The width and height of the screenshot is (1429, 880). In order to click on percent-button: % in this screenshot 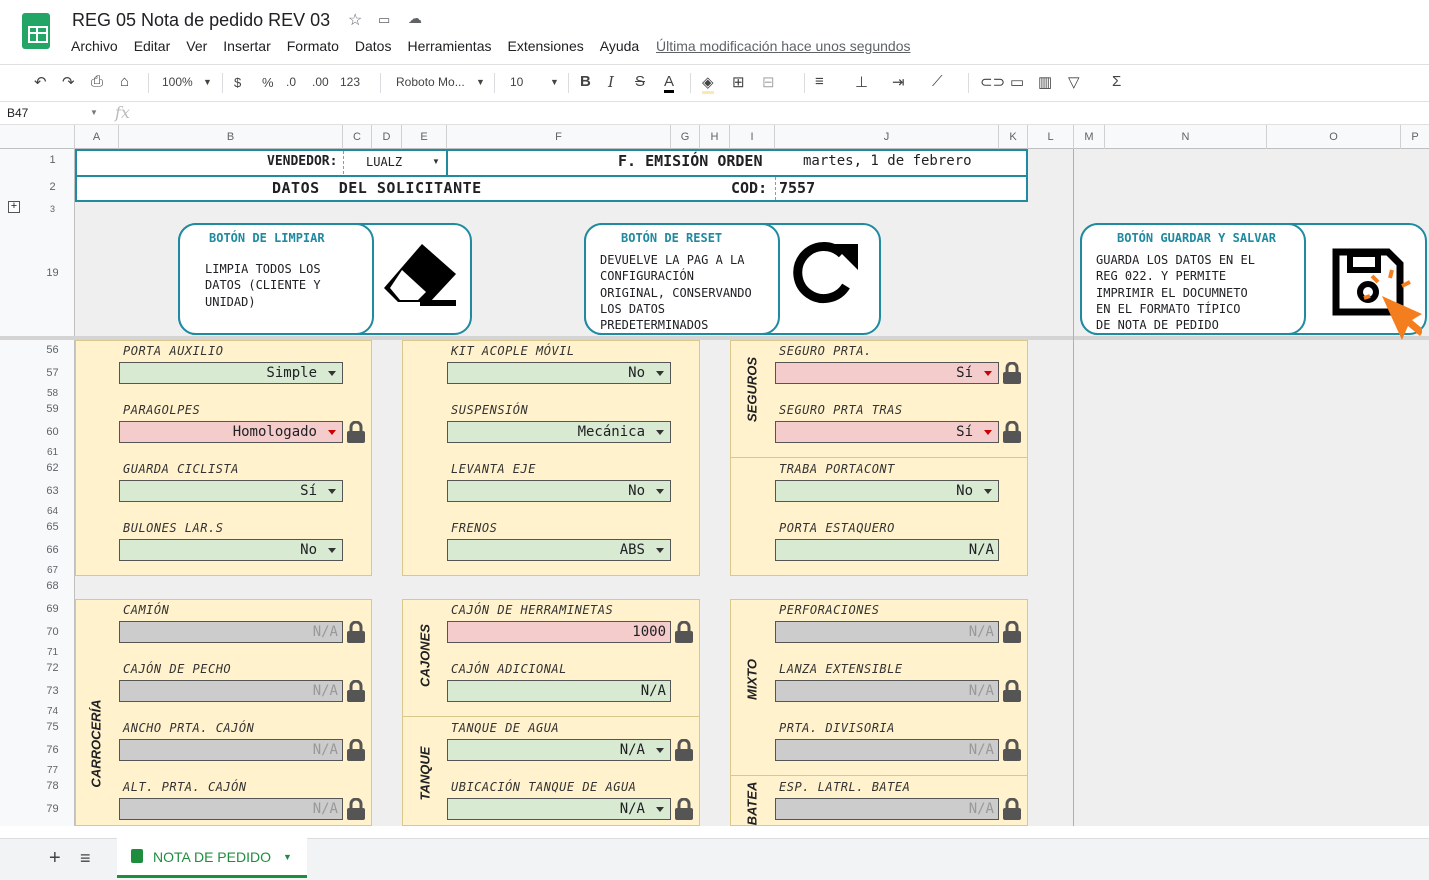, I will do `click(268, 82)`.